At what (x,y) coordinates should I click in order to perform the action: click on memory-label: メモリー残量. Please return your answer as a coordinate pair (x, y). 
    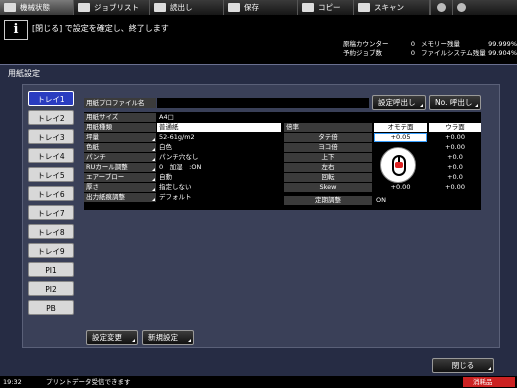
    Looking at the image, I should click on (440, 44).